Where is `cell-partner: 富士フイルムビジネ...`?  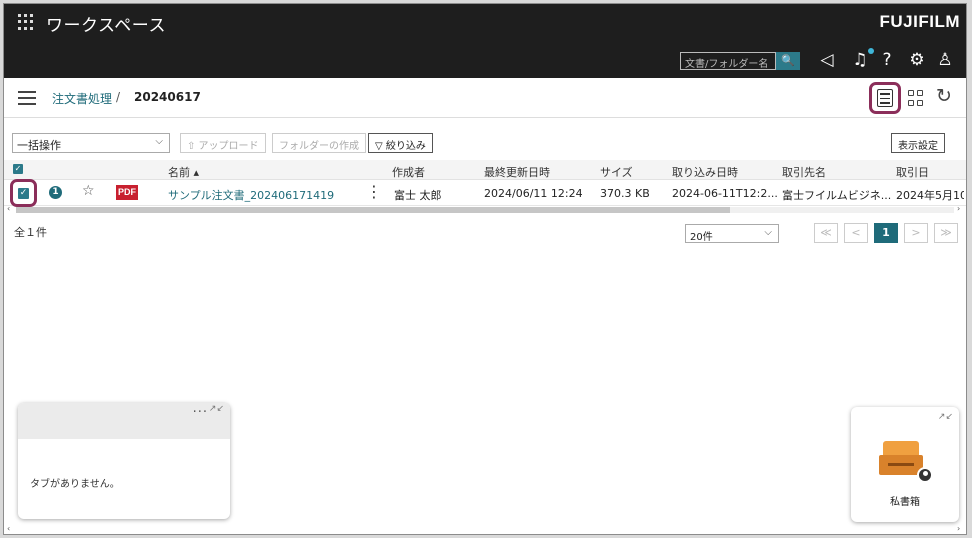
cell-partner: 富士フイルムビジネ... is located at coordinates (837, 195).